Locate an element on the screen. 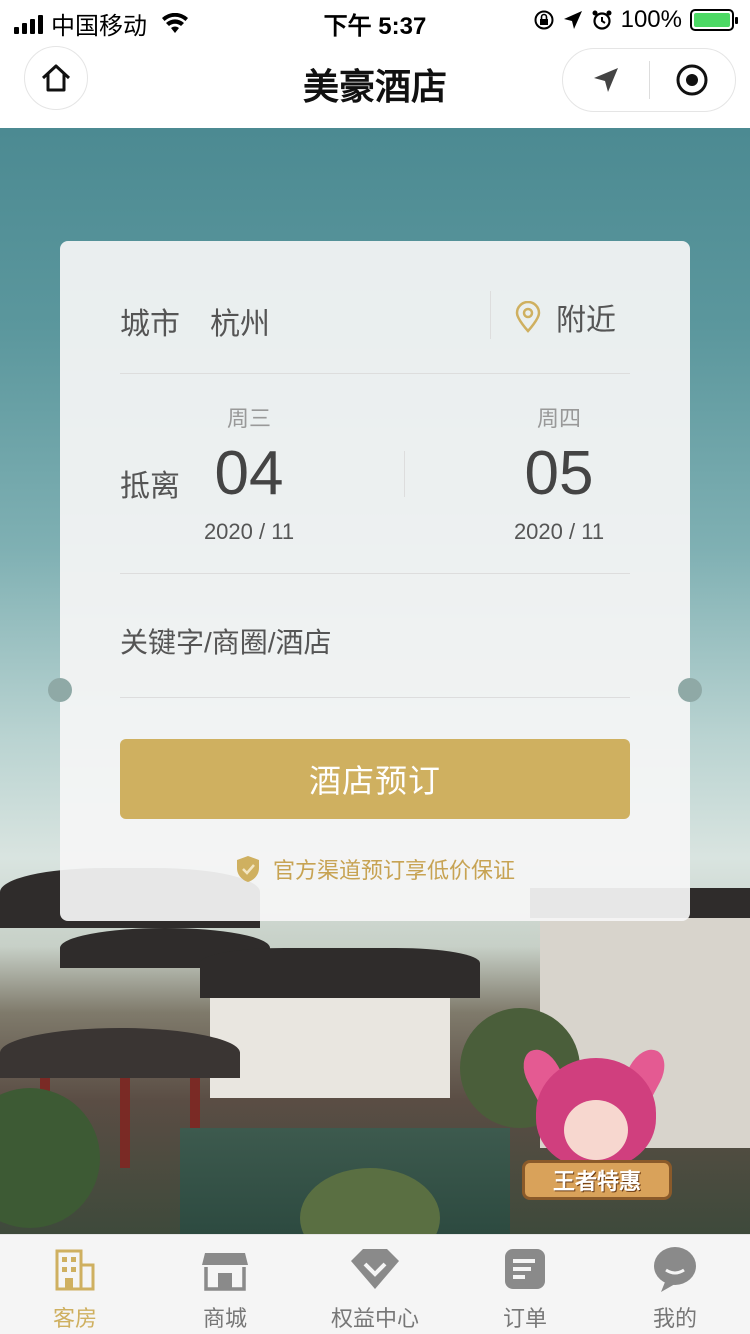 This screenshot has height=1334, width=750. status-bar: 中国移动 下午 5:37 100% is located at coordinates (375, 20).